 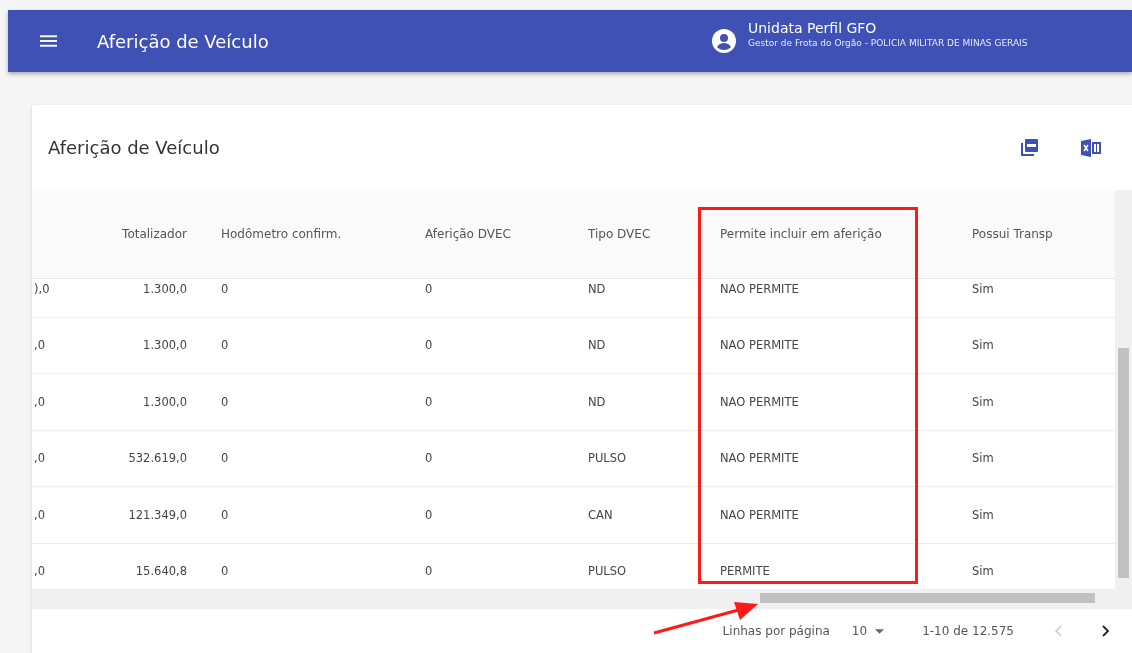 I want to click on column-header: Aferição DVEC, so click(x=468, y=234).